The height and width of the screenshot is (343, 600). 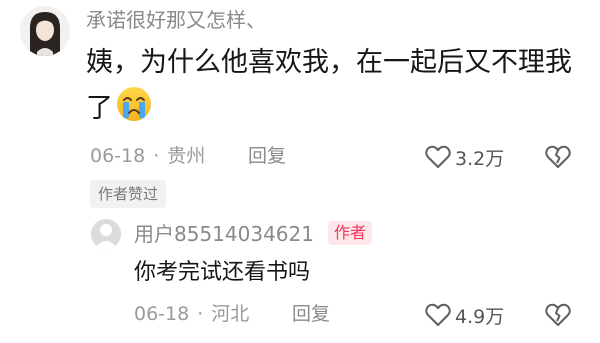 I want to click on dislike-button, so click(x=558, y=159).